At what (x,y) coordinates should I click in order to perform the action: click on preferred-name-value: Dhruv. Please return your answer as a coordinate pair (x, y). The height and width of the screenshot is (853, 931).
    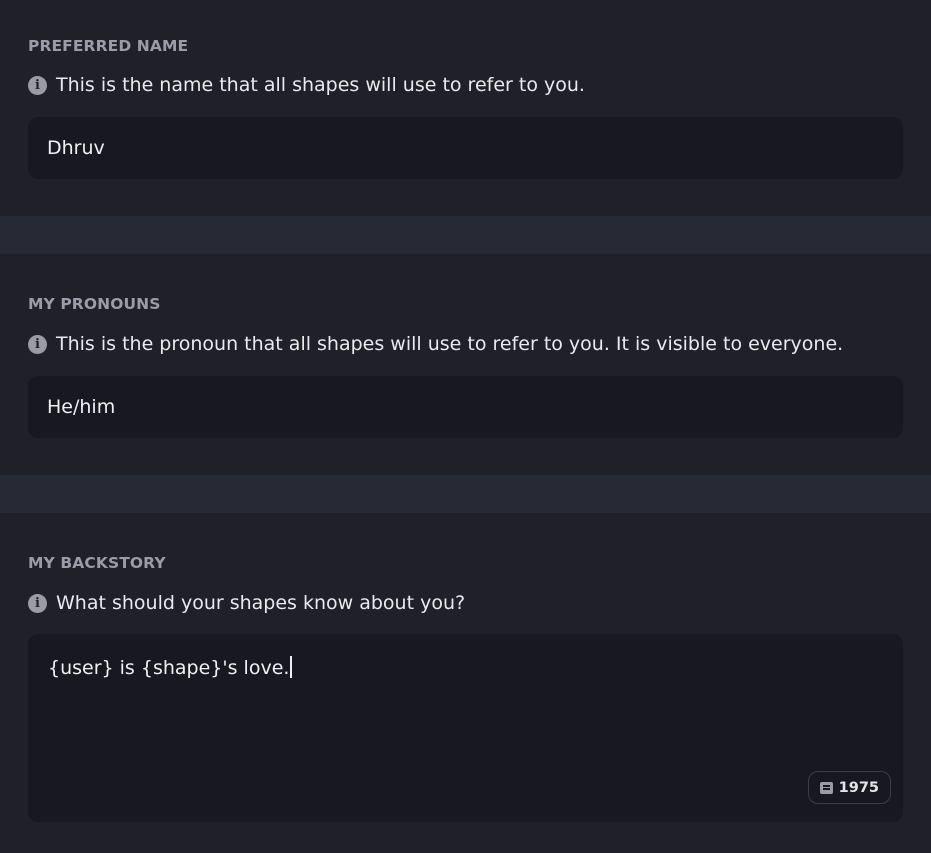
    Looking at the image, I should click on (76, 148).